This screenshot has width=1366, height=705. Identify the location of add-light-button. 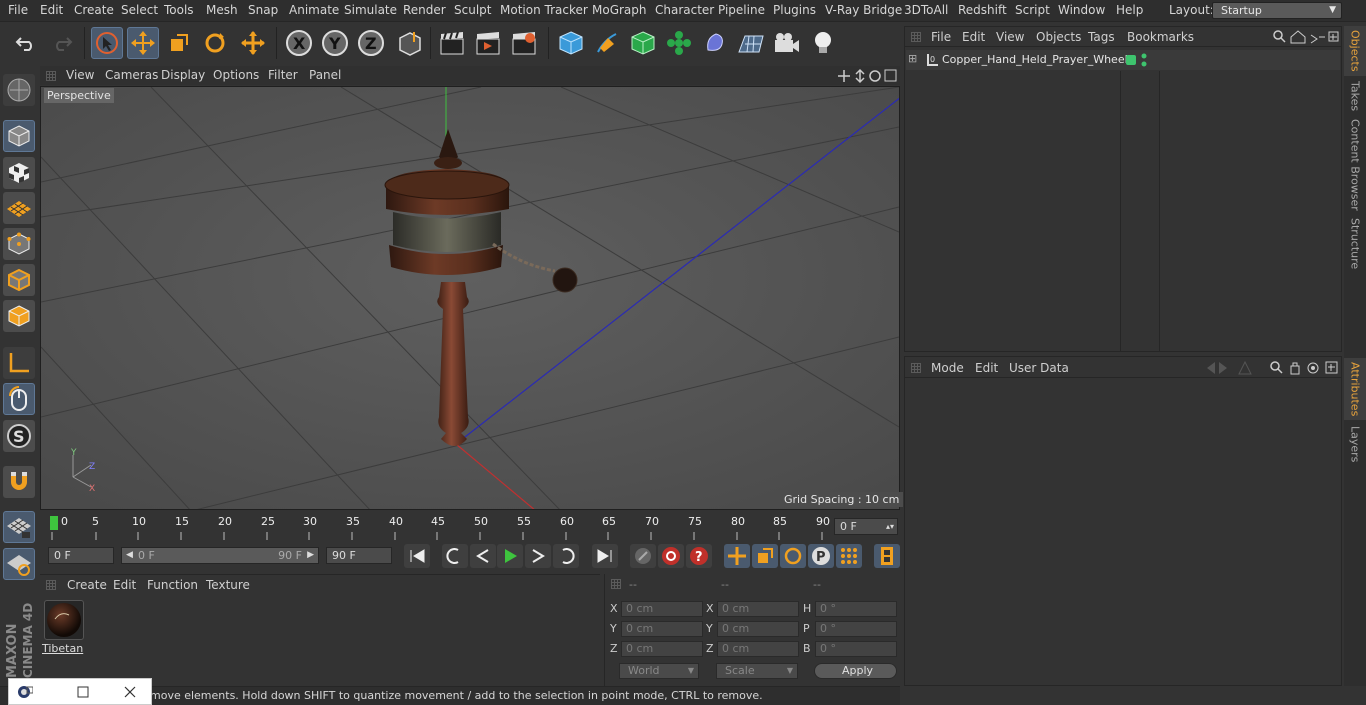
(823, 43).